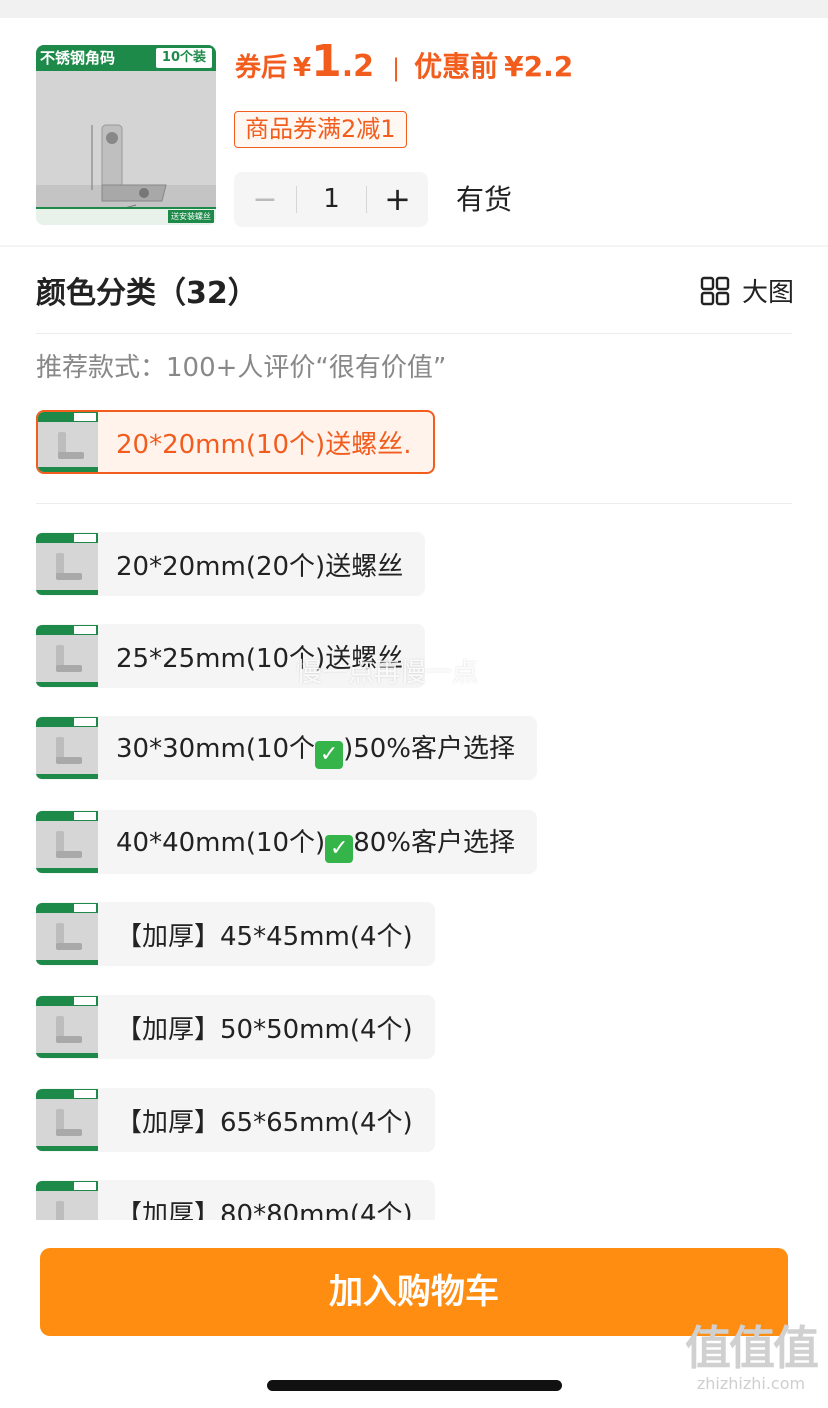 This screenshot has height=1408, width=828. I want to click on decrease-quantity-button: −, so click(265, 199).